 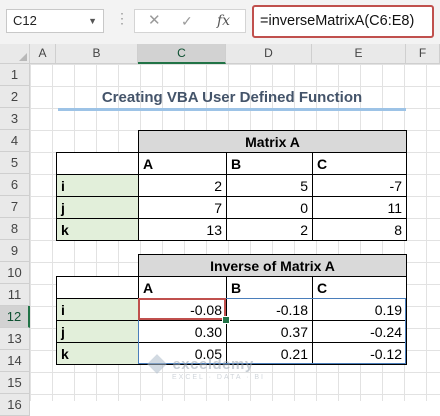 I want to click on table-row: i -0.08 -0.18 0.19, so click(x=231, y=309).